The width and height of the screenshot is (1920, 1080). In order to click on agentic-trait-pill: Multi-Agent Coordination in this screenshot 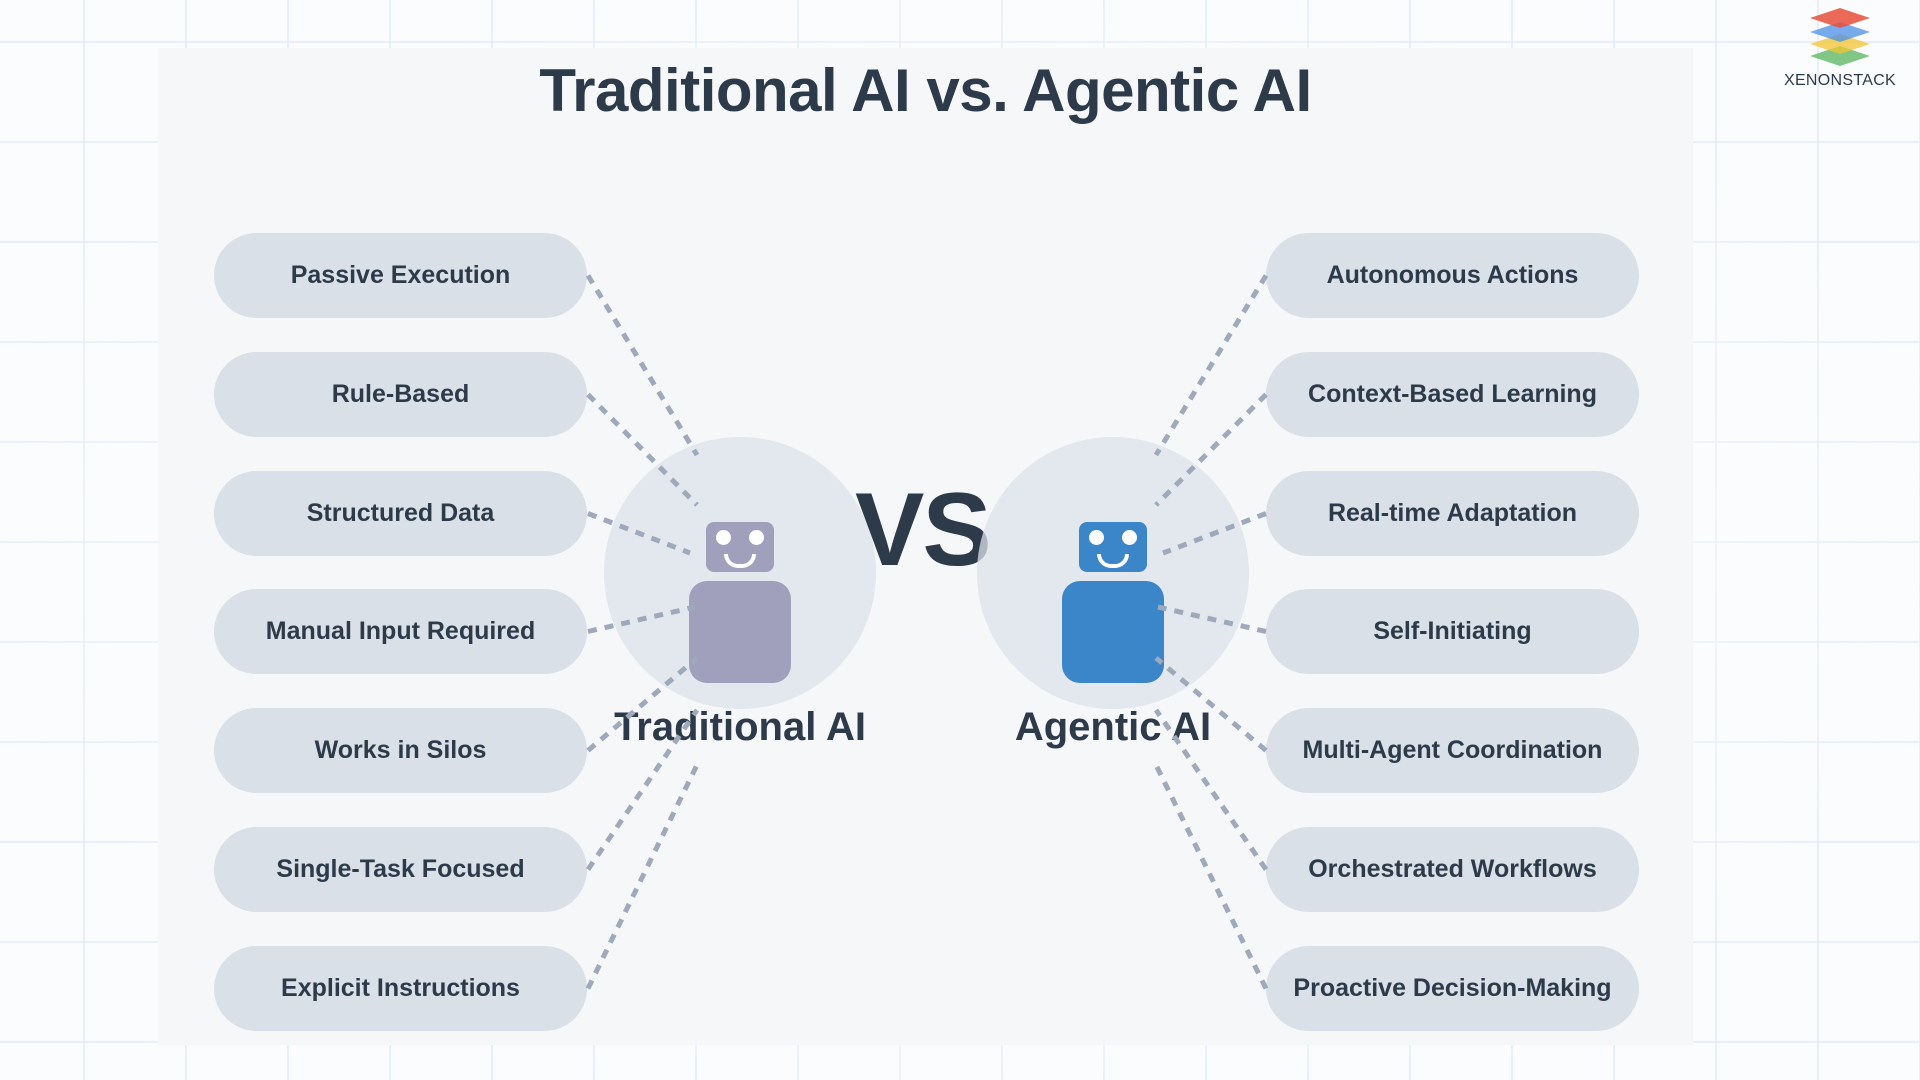, I will do `click(1452, 750)`.